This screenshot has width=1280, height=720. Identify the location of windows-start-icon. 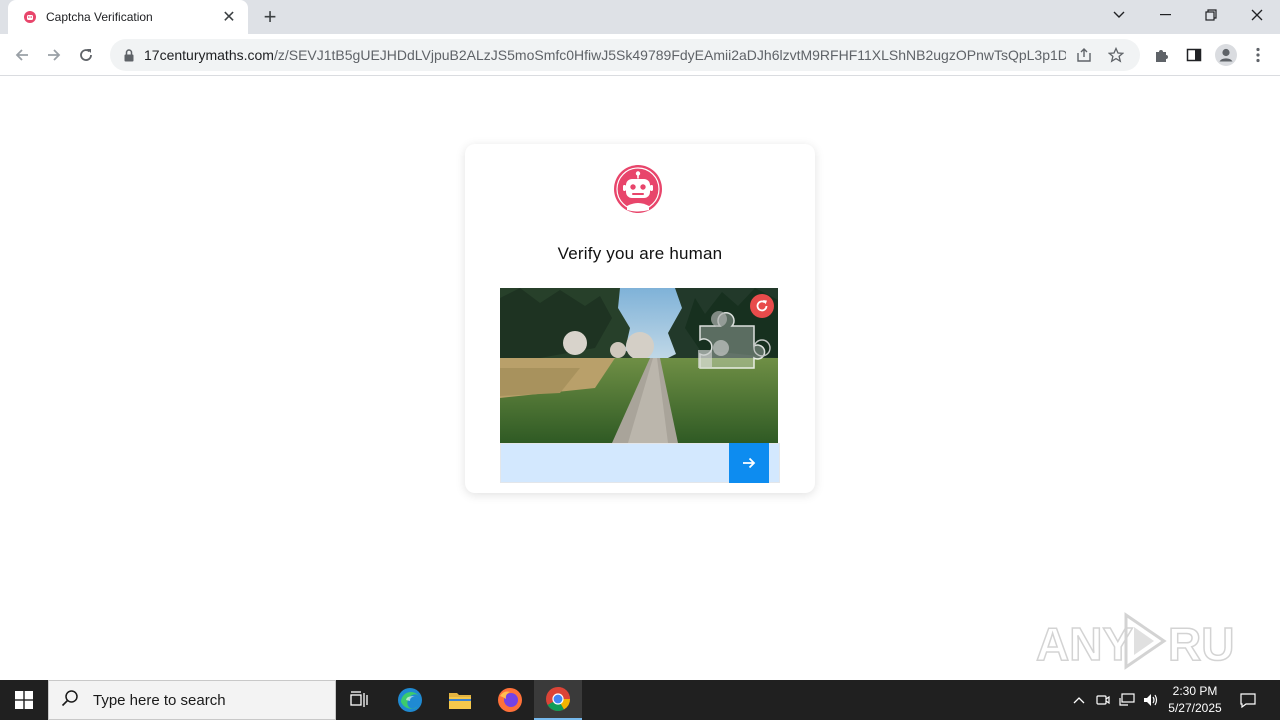
(24, 700).